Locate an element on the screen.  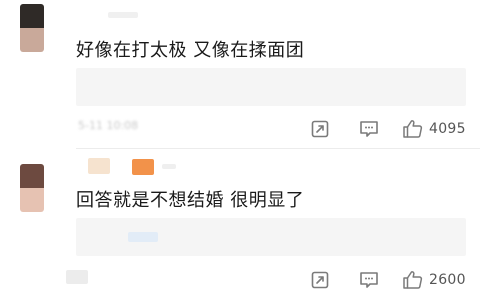
comment-actions: 2600 is located at coordinates (380, 280).